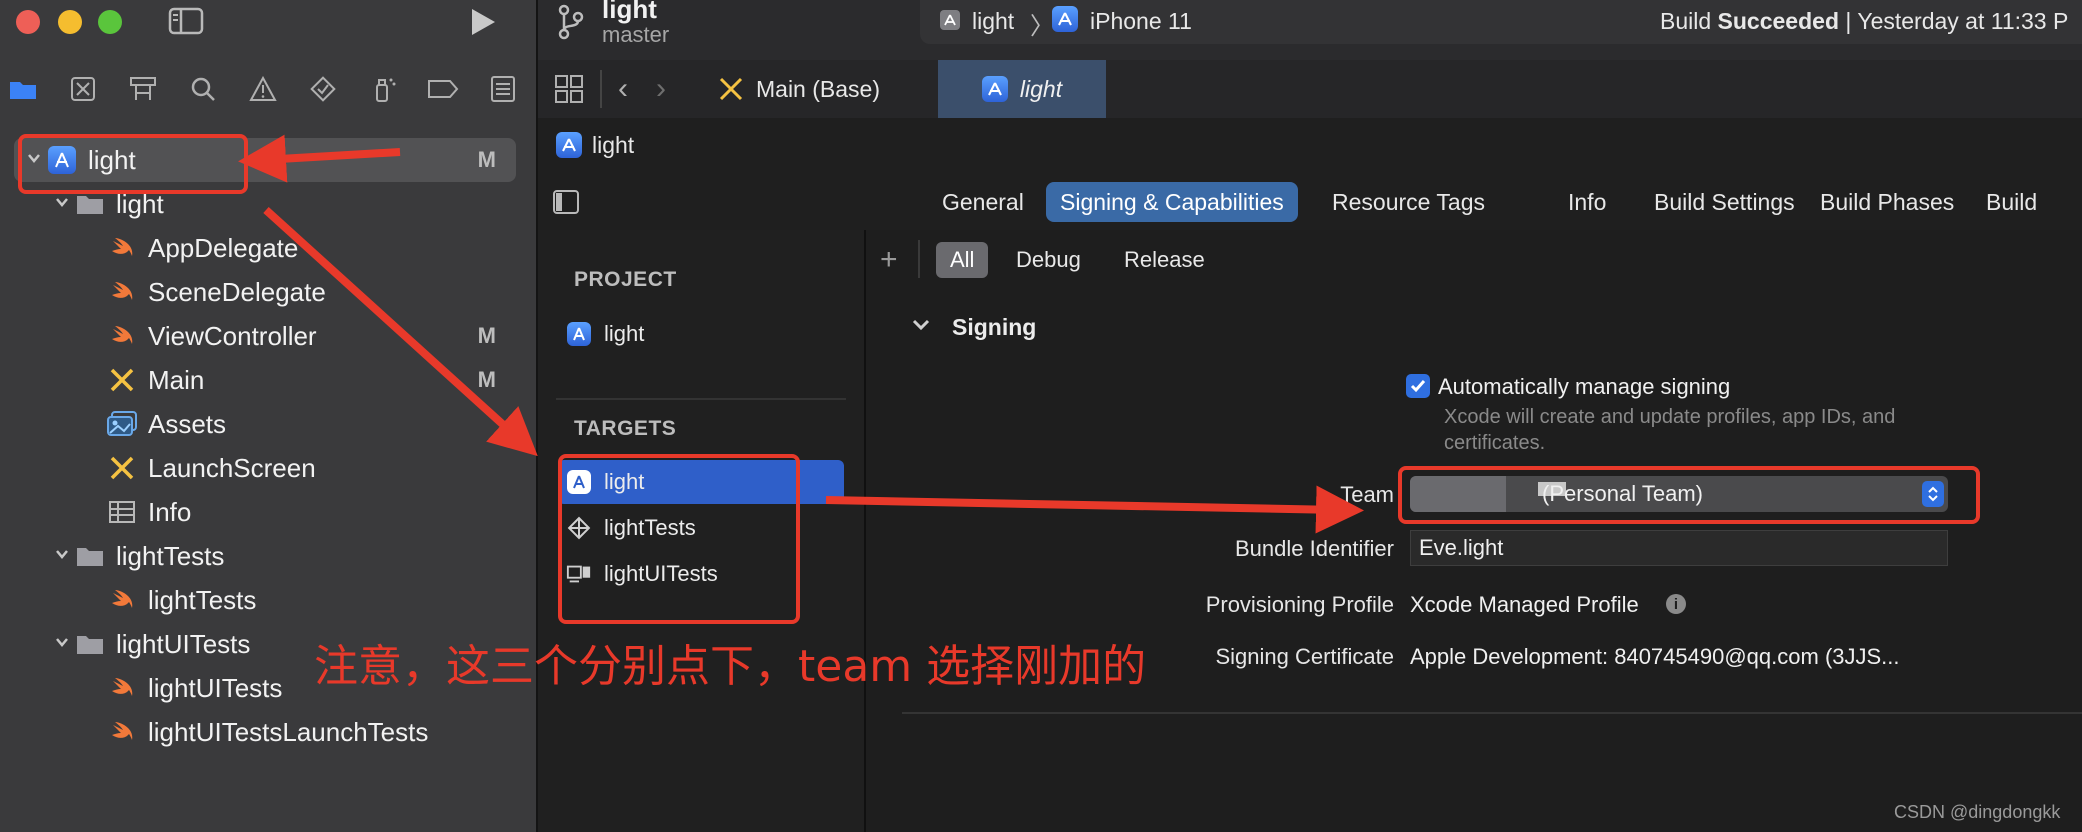 The image size is (2082, 832). What do you see at coordinates (319, 158) in the screenshot?
I see `arrow-to-project` at bounding box center [319, 158].